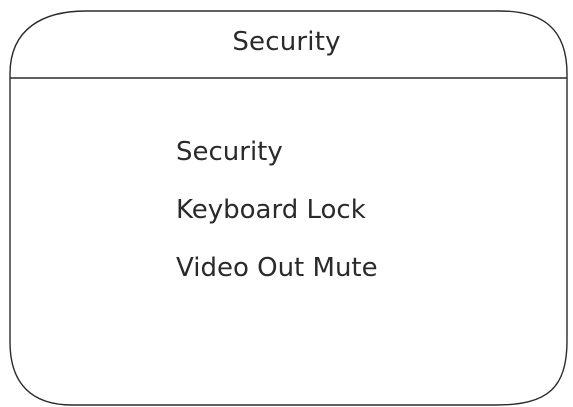 This screenshot has width=573, height=407. I want to click on menu-item-security: Security, so click(277, 162).